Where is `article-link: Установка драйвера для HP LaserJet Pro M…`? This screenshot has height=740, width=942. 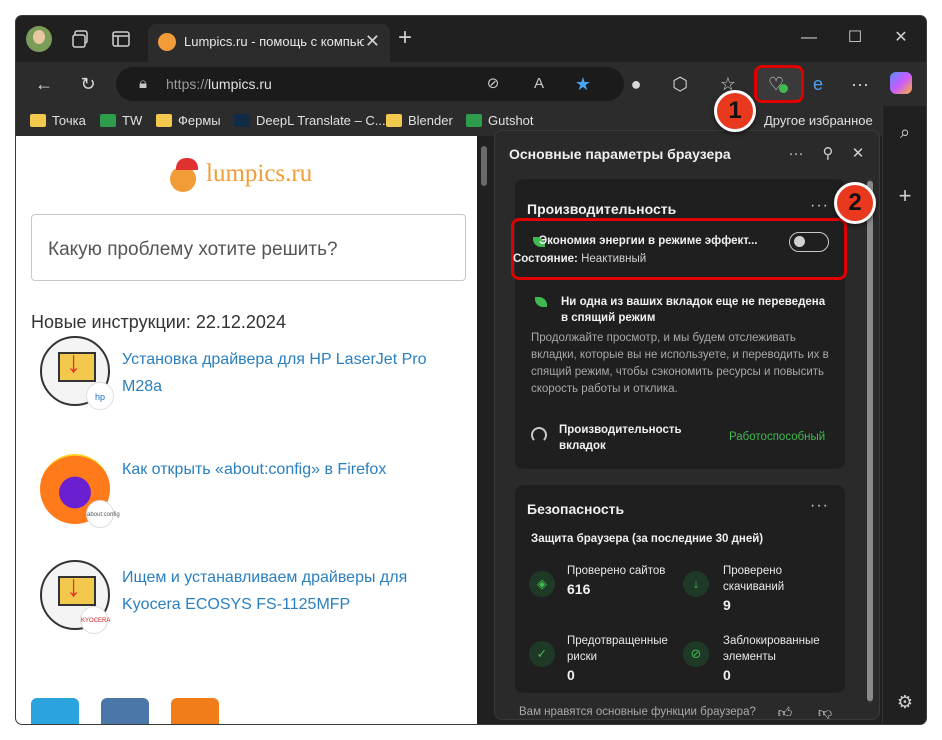
article-link: Установка драйвера для HP LaserJet Pro M… is located at coordinates (292, 373).